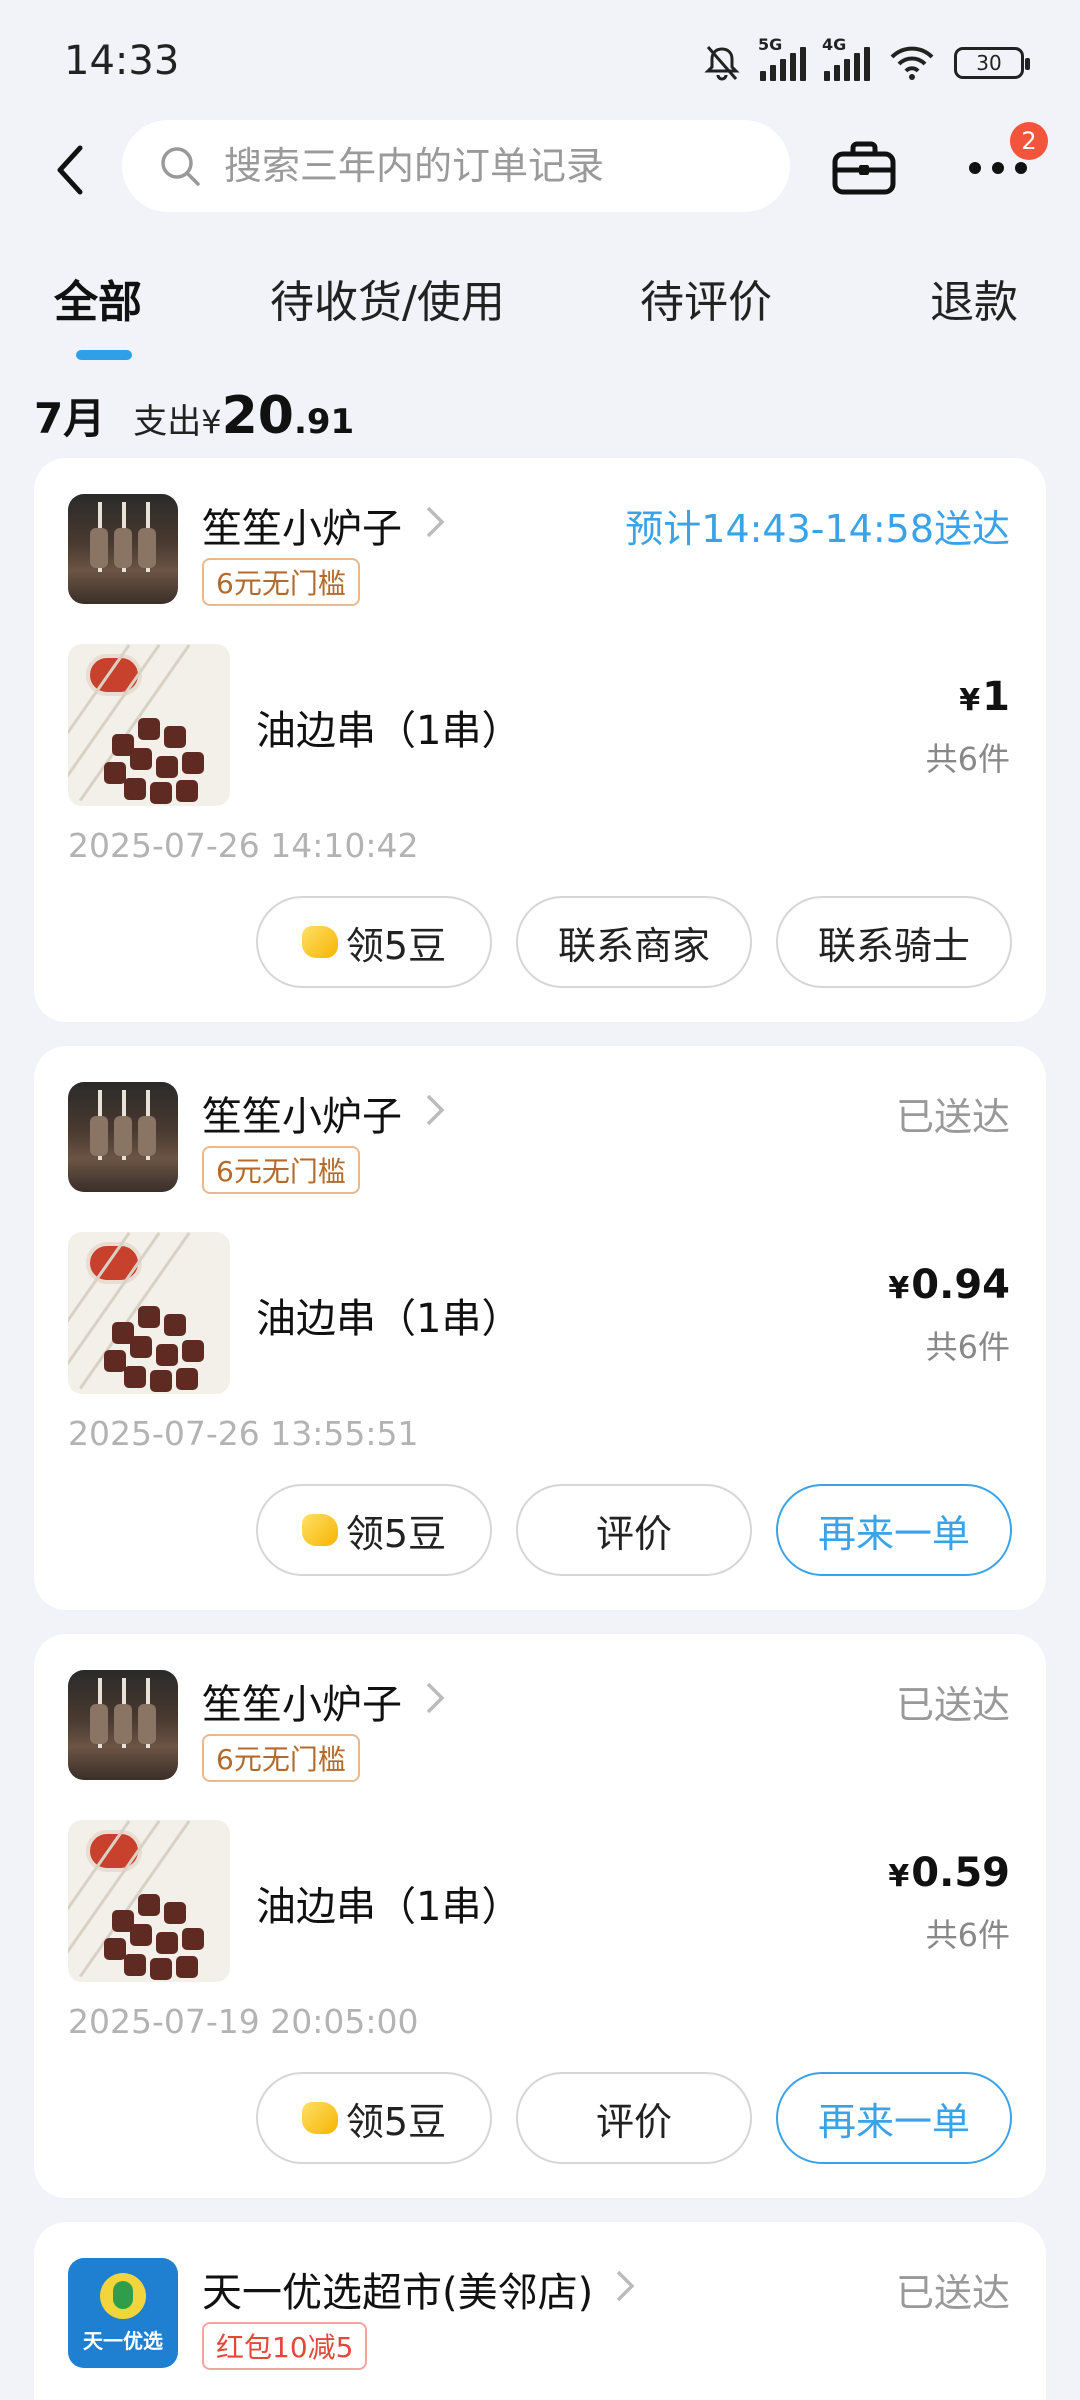 The width and height of the screenshot is (1080, 2400). I want to click on store-logo-text: 天一优选, so click(123, 2340).